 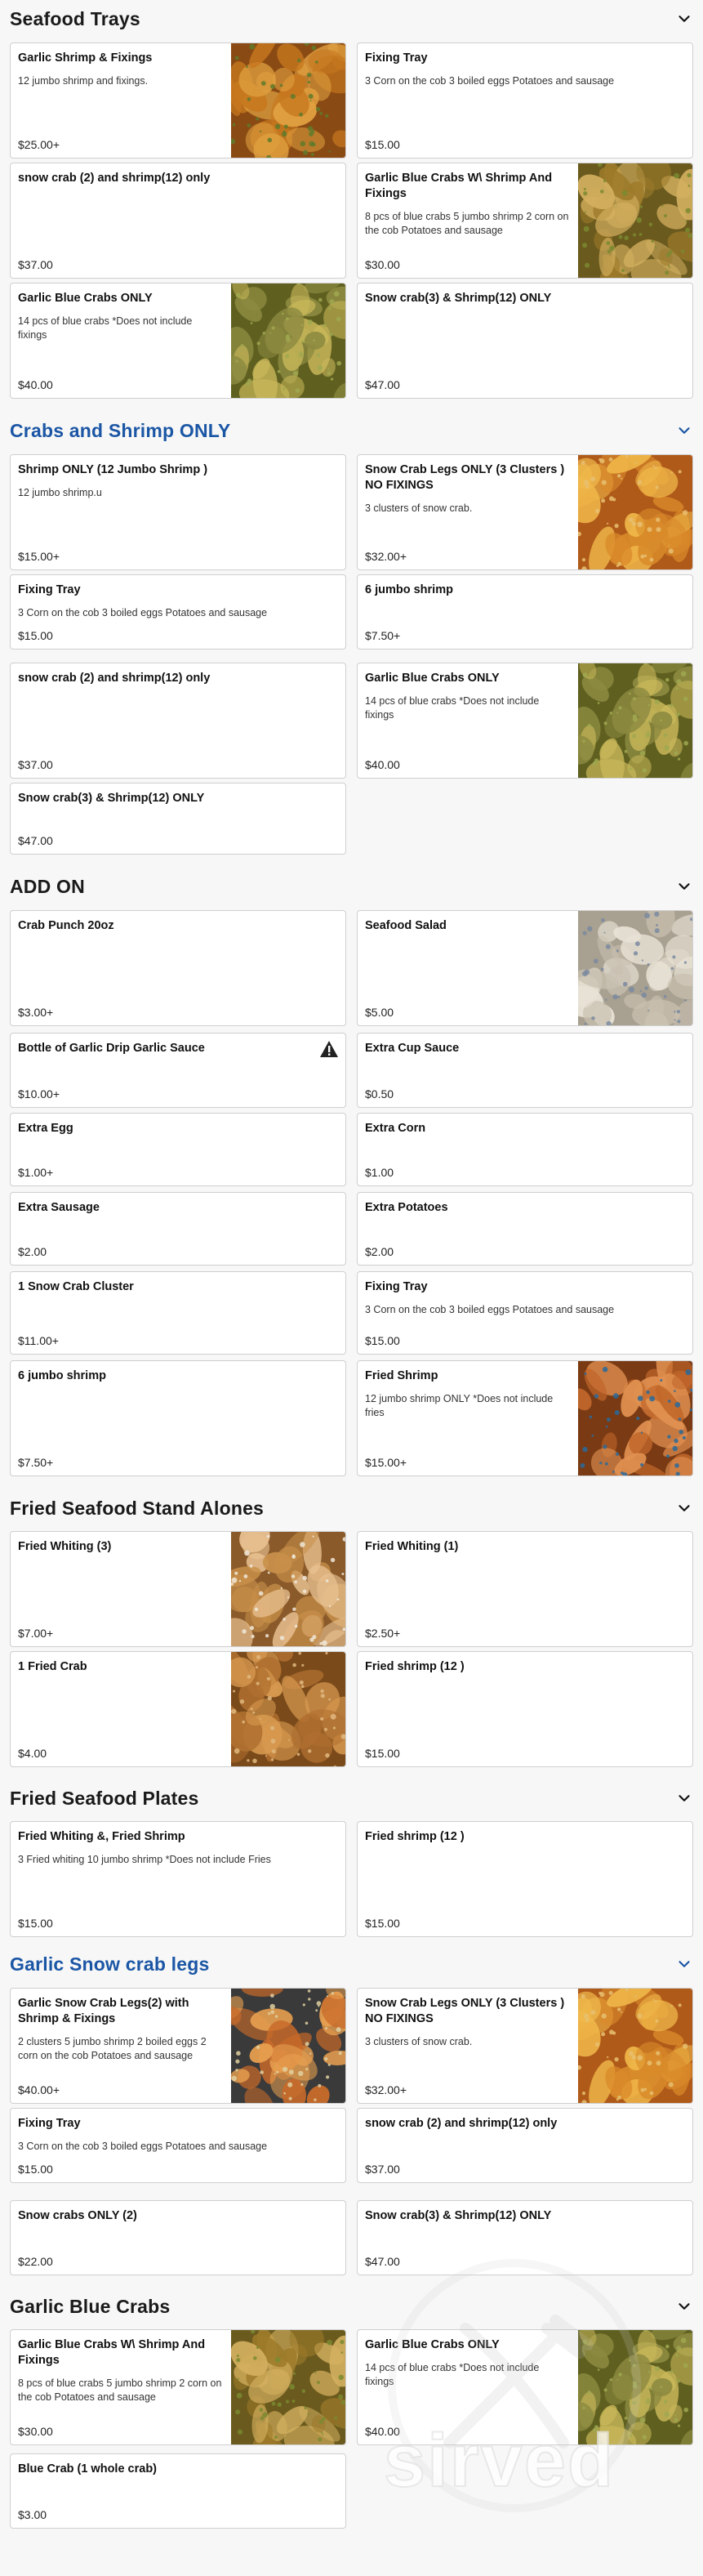 What do you see at coordinates (351, 1964) in the screenshot?
I see `section-header: Garlic Snow crab legs` at bounding box center [351, 1964].